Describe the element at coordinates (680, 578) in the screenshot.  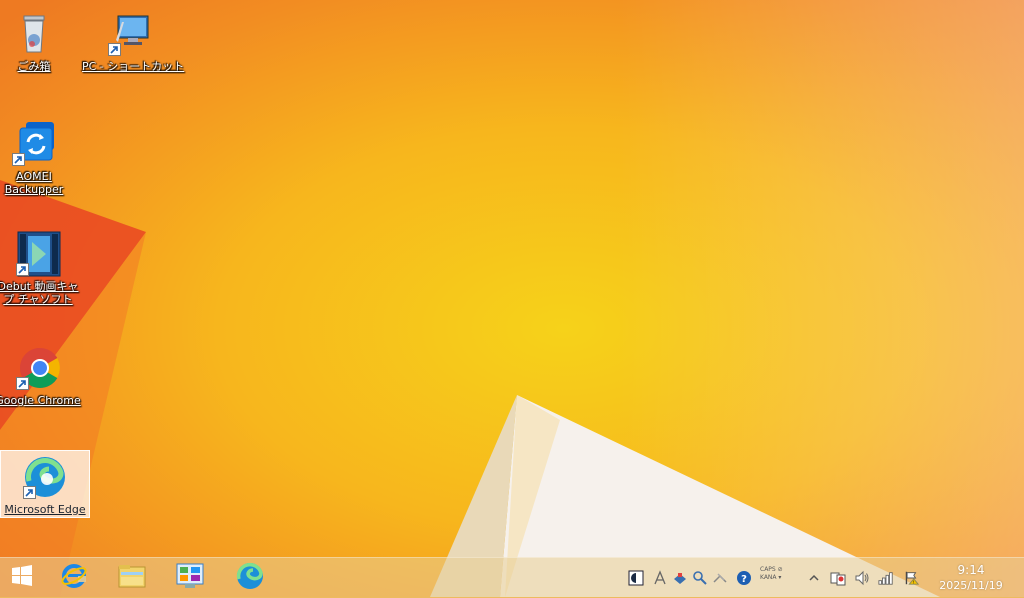
I see `tools-icon` at that location.